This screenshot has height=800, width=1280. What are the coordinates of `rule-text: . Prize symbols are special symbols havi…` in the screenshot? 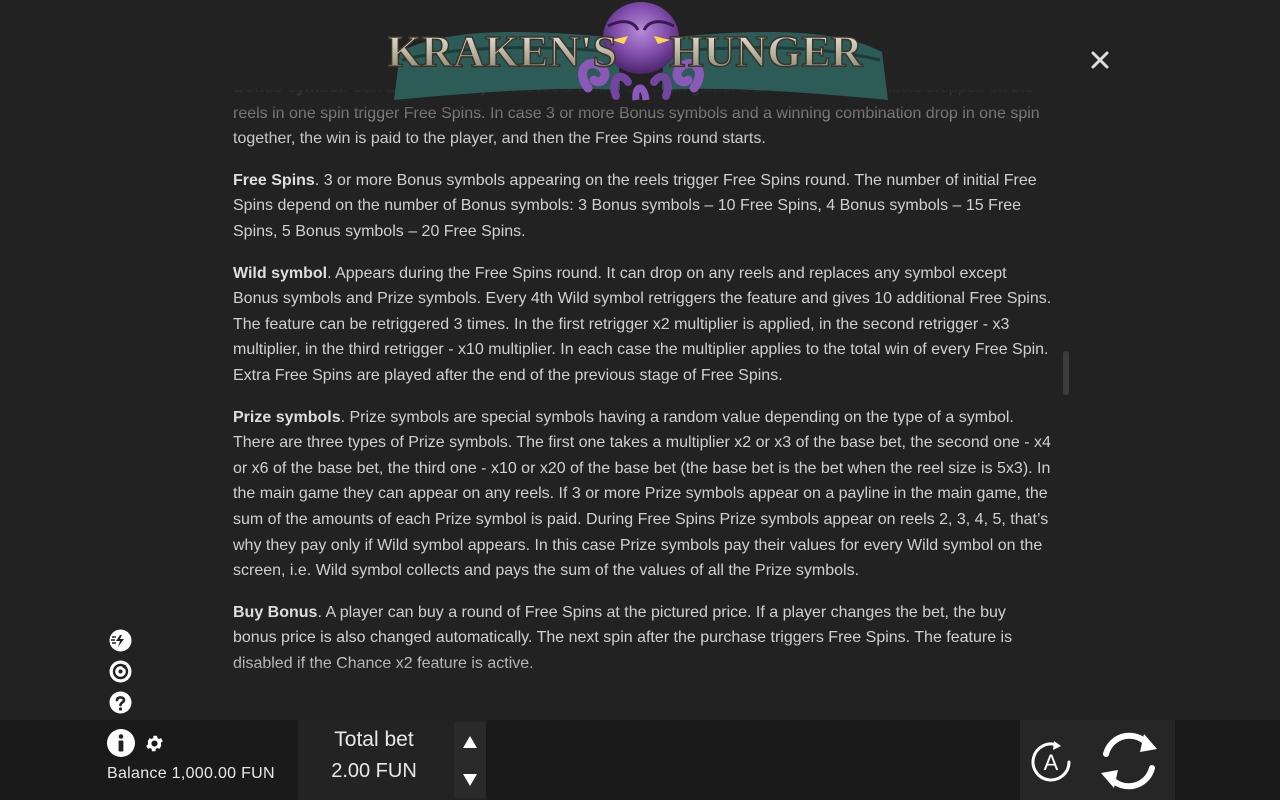 It's located at (642, 494).